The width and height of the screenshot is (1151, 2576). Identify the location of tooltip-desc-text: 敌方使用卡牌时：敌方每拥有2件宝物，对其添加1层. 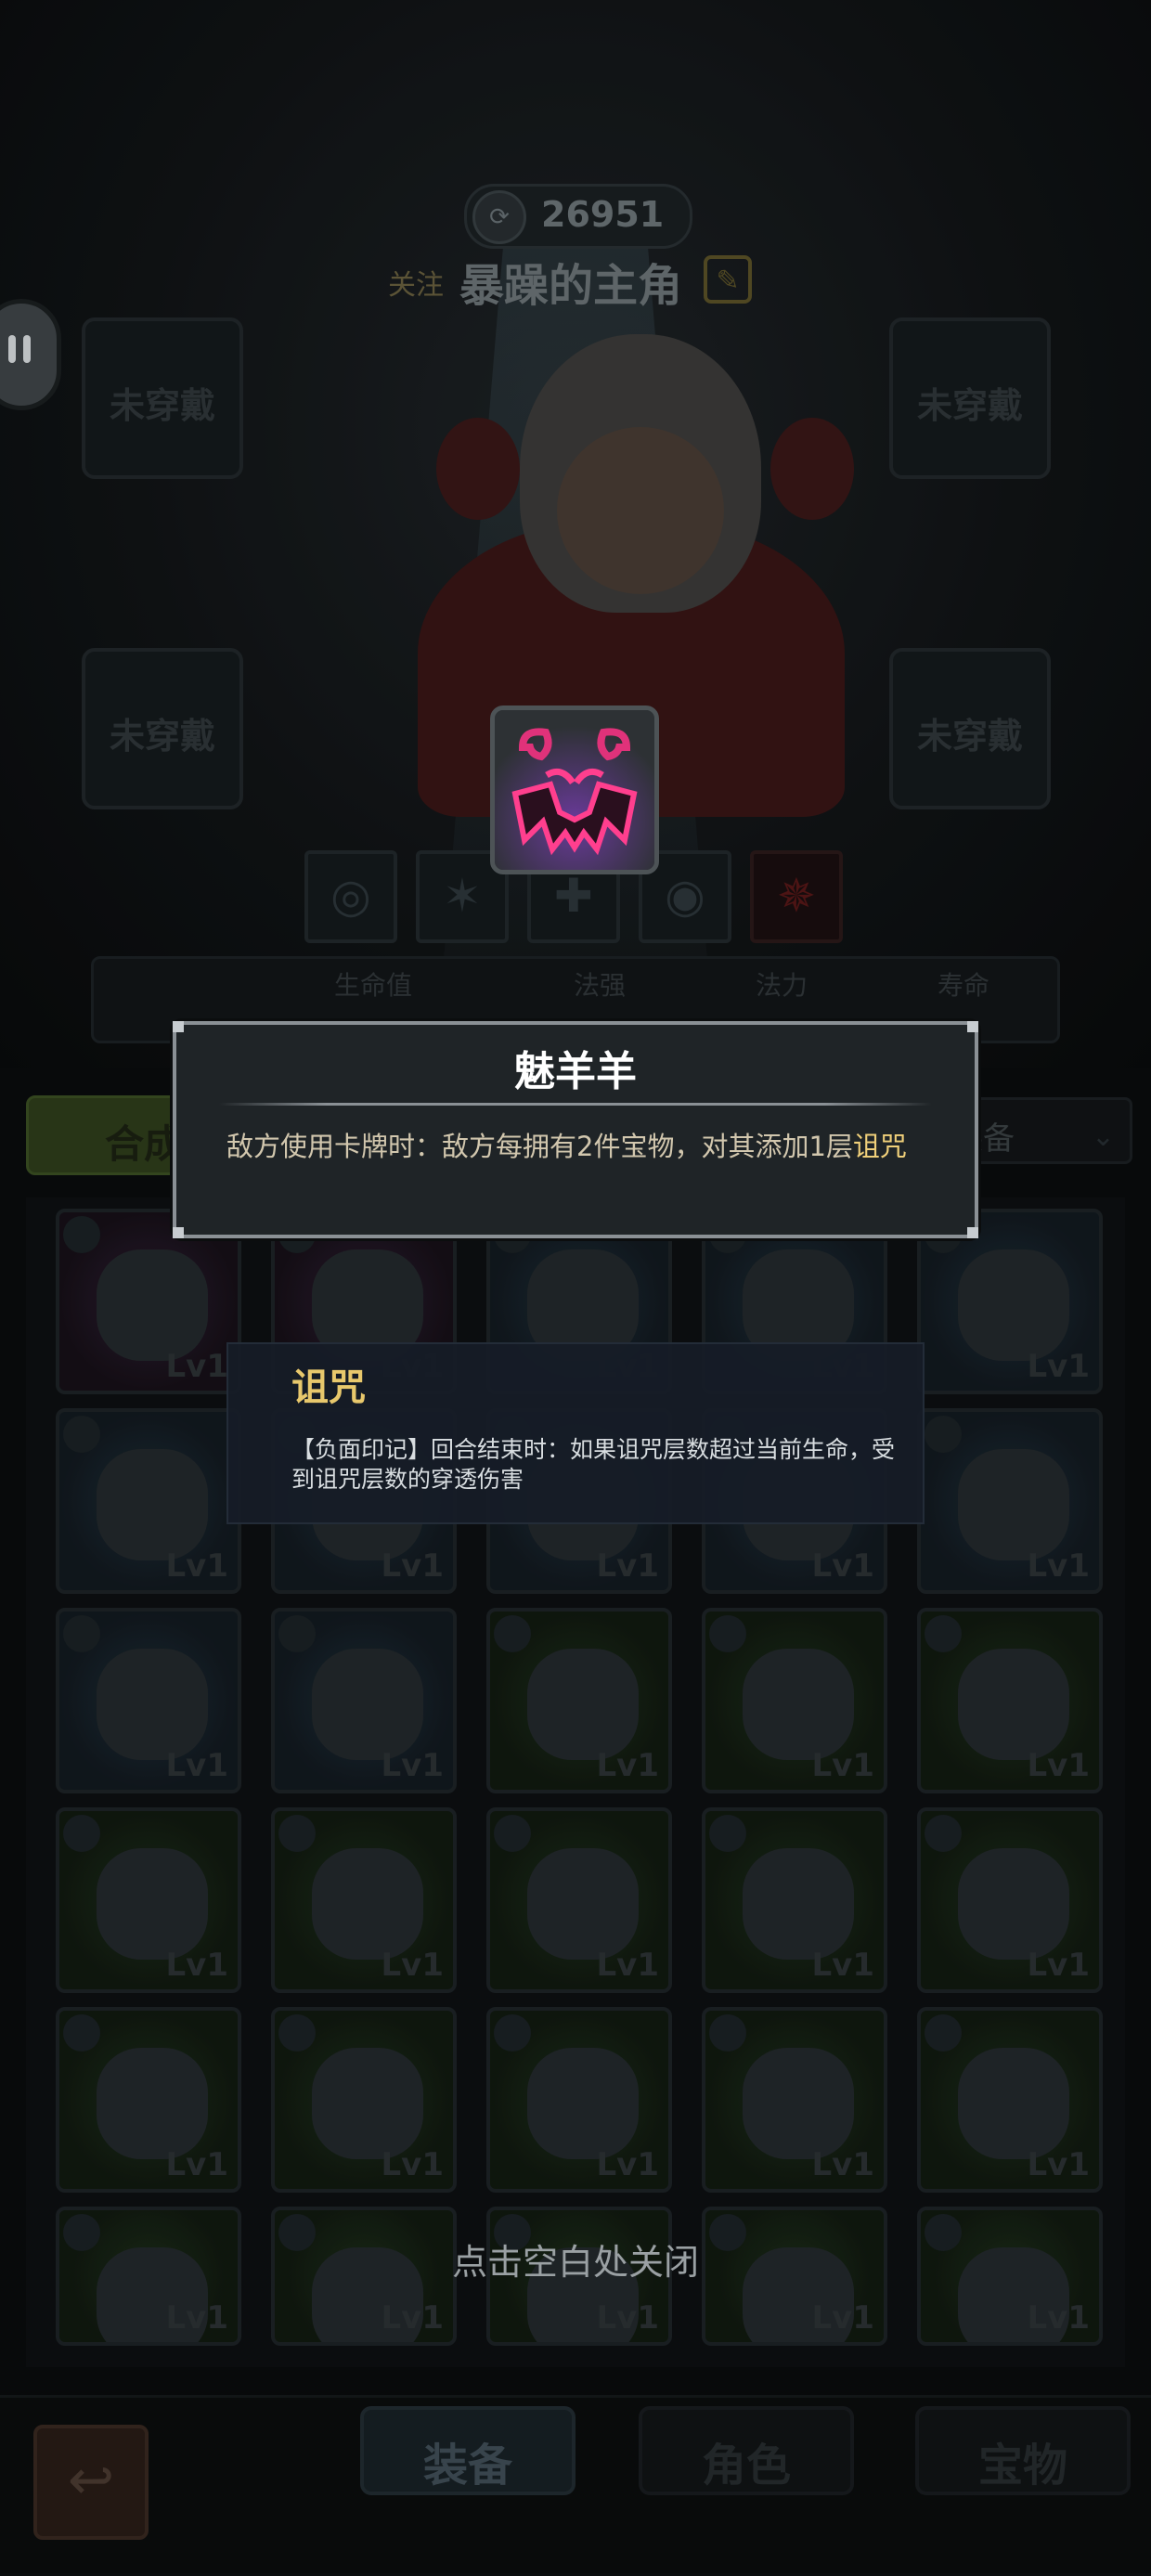
(540, 1146).